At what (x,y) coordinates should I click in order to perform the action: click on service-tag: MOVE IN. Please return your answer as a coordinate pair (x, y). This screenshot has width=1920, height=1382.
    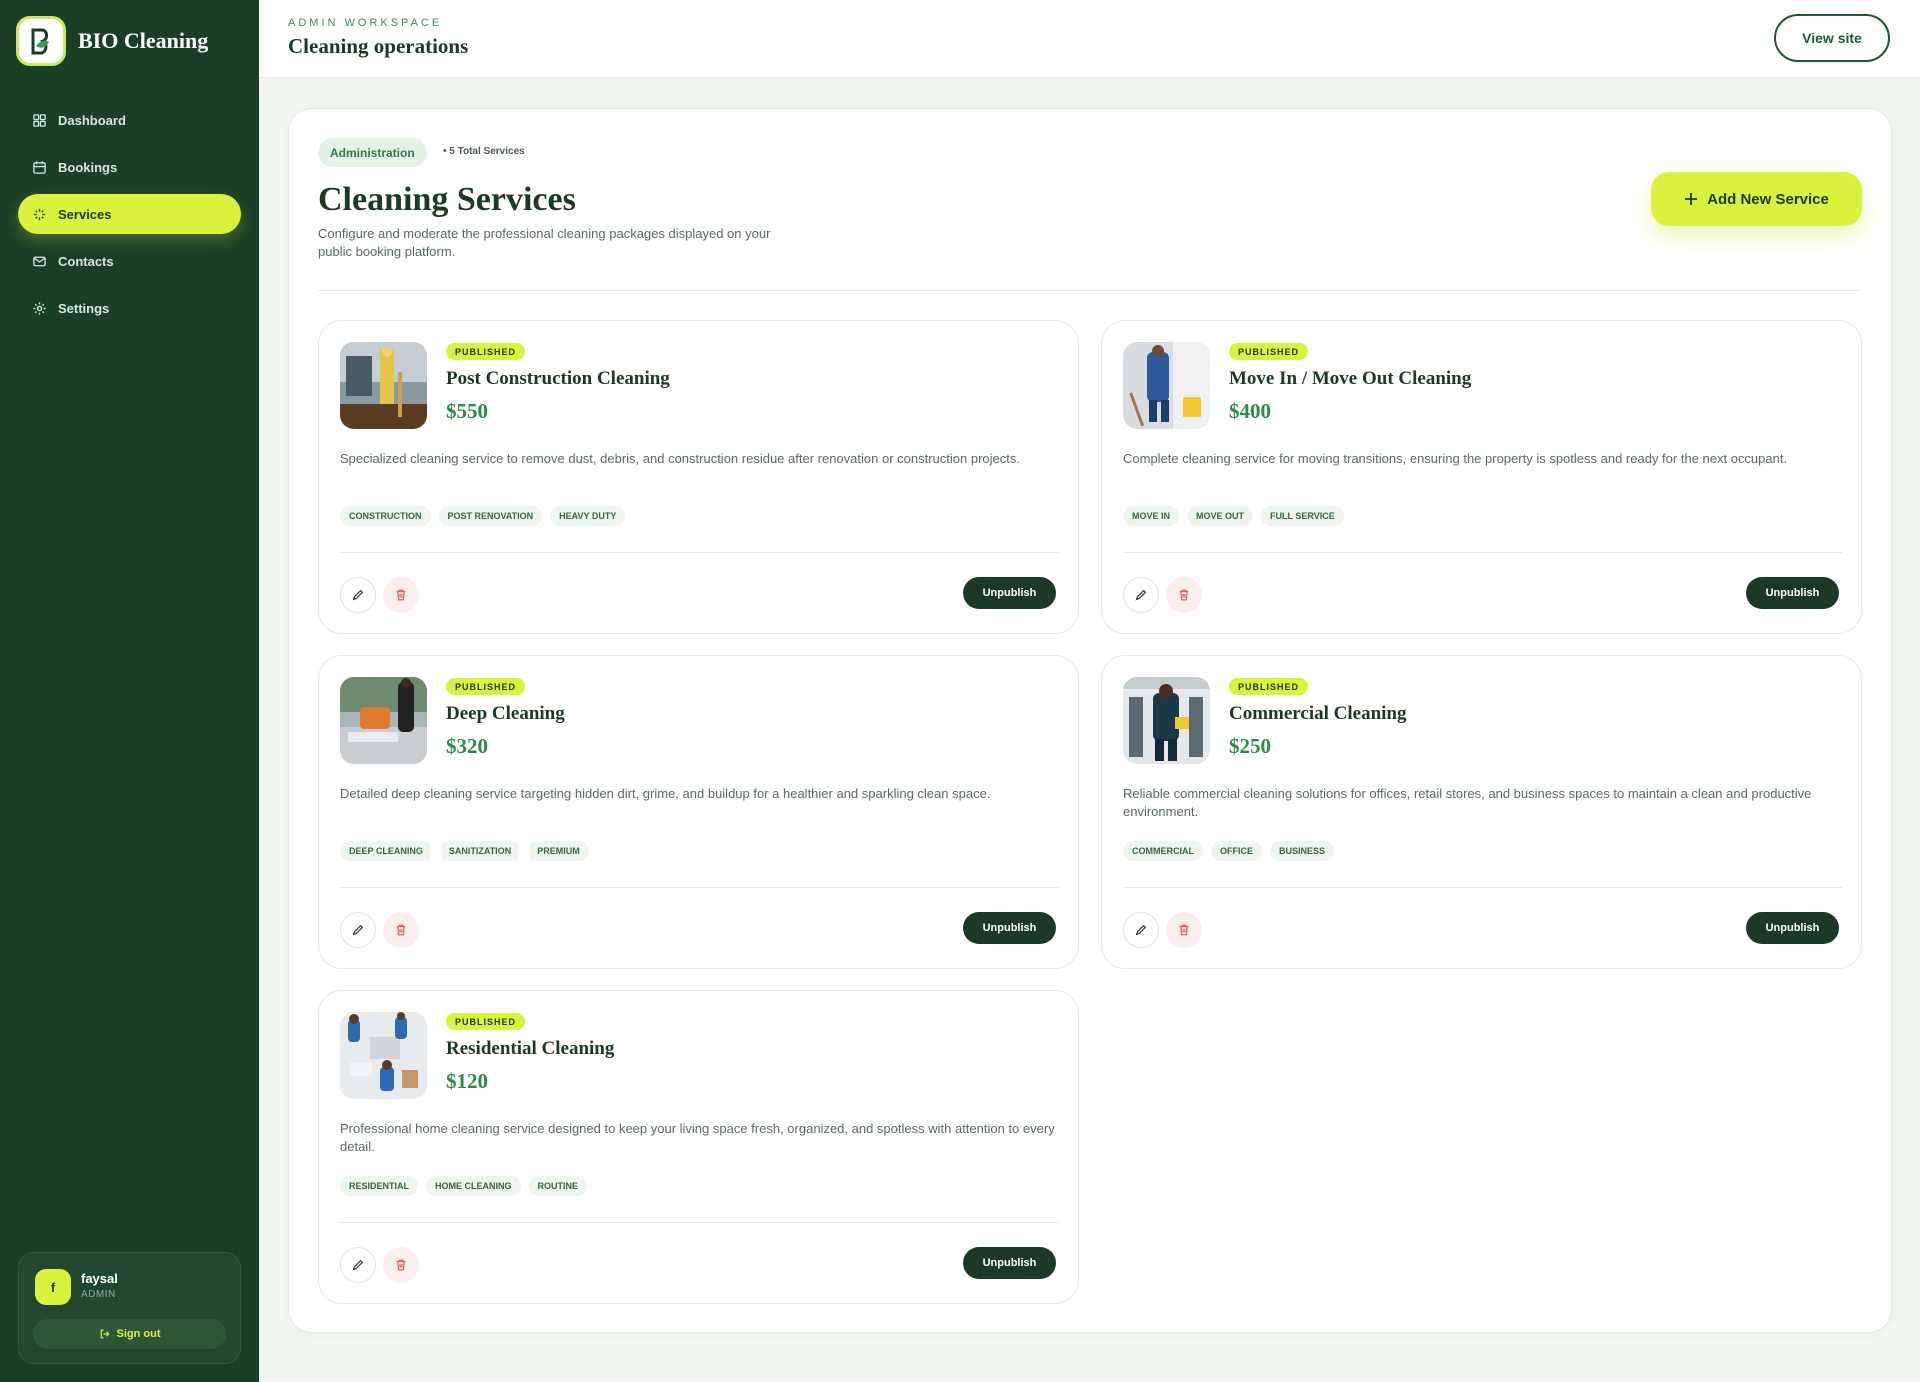
    Looking at the image, I should click on (1151, 516).